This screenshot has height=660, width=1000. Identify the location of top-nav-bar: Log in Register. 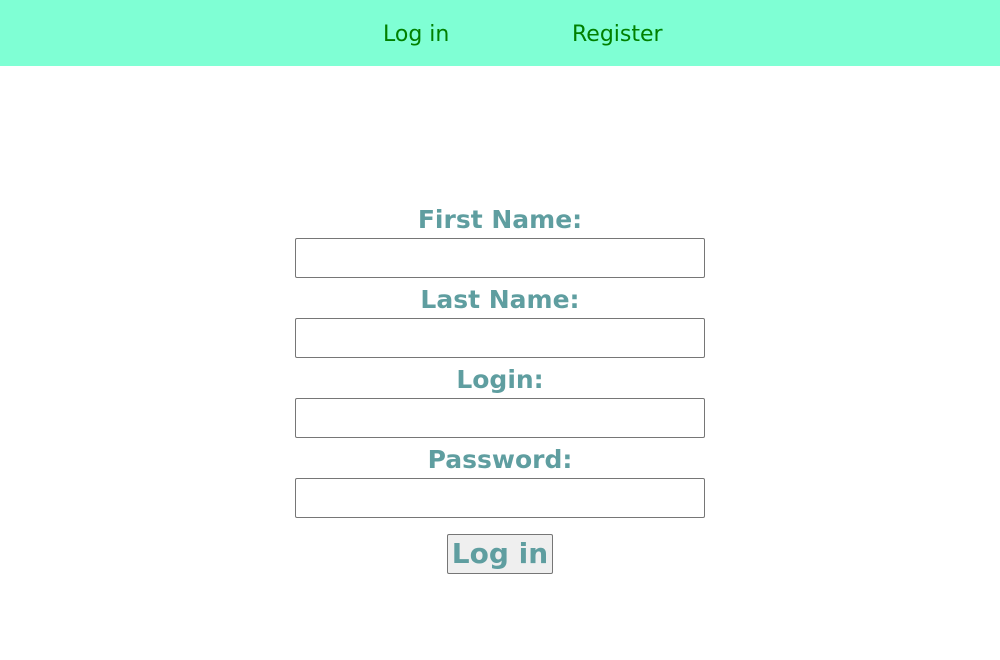
(500, 33).